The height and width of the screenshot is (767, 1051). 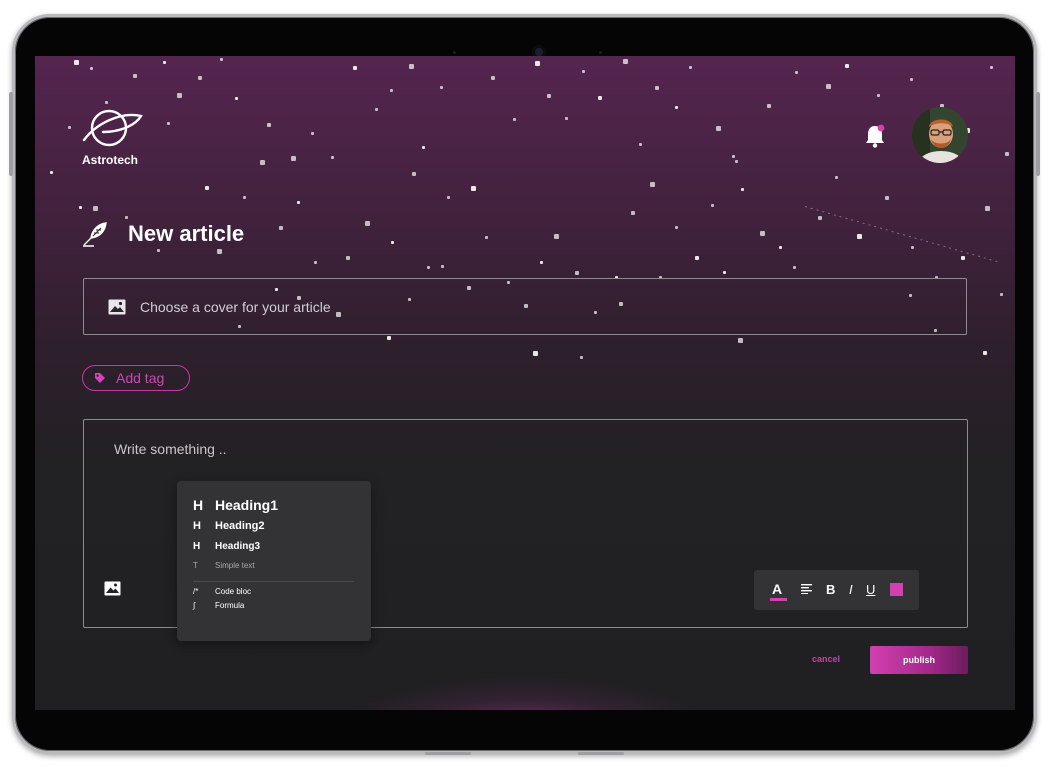 What do you see at coordinates (777, 589) in the screenshot?
I see `text-color-button: A` at bounding box center [777, 589].